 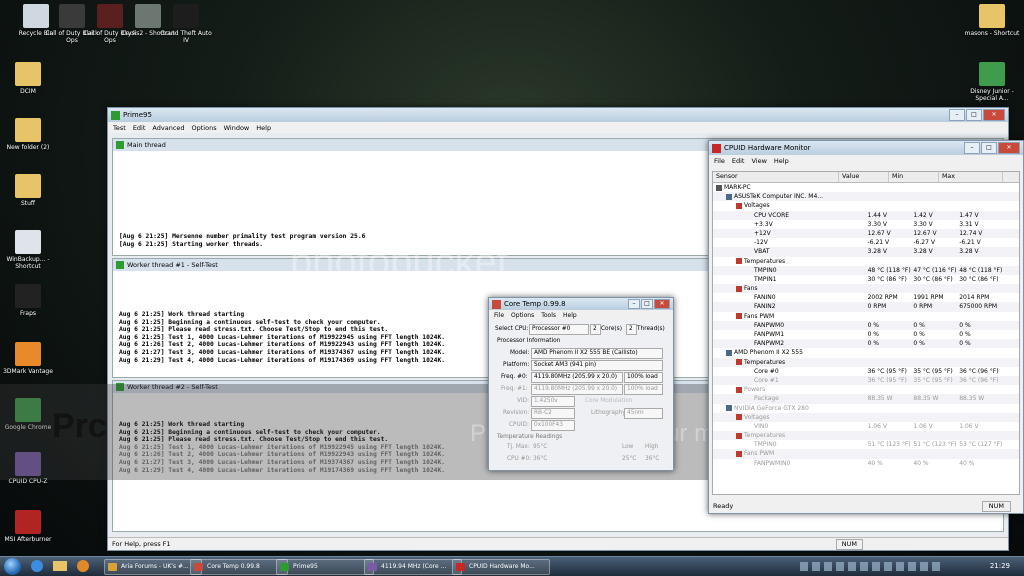 What do you see at coordinates (1000, 566) in the screenshot?
I see `clock: 21:29` at bounding box center [1000, 566].